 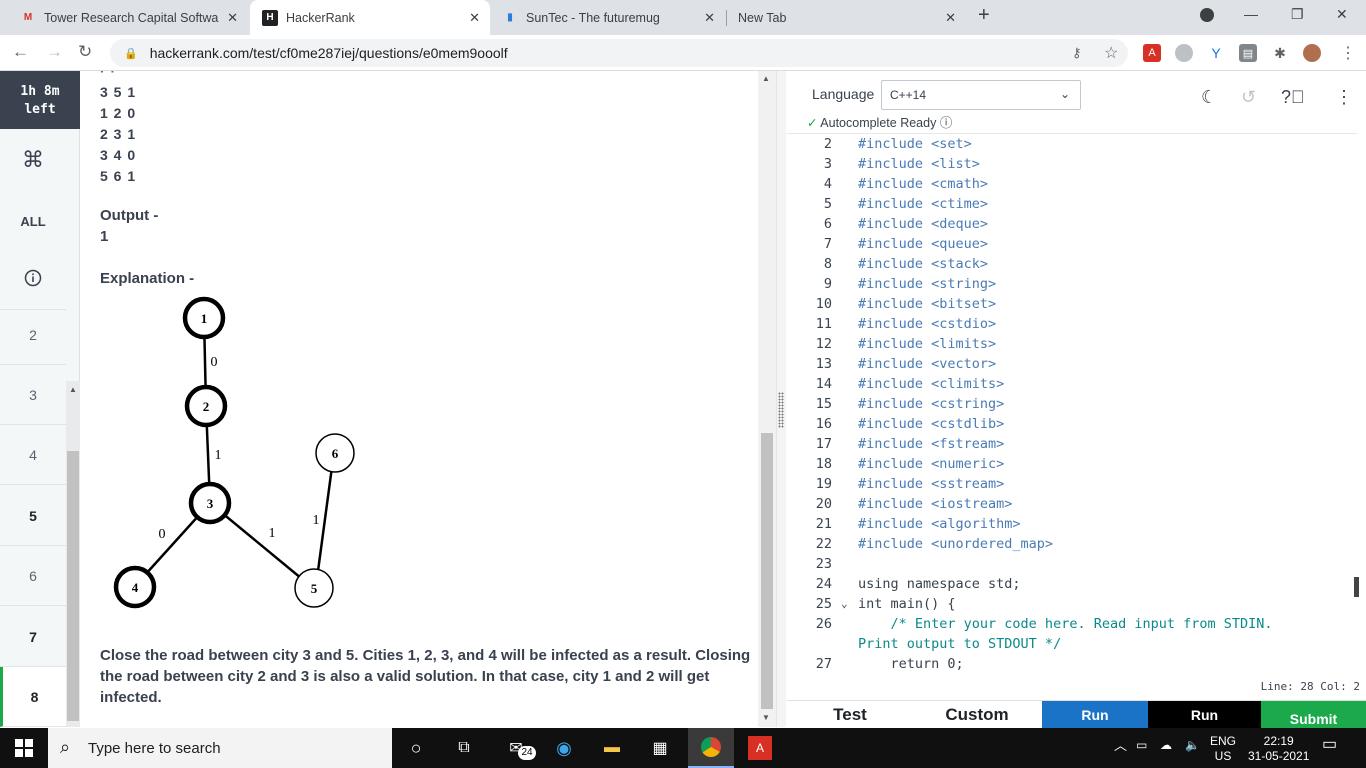 I want to click on code-text: #include <sstream>, so click(x=931, y=484).